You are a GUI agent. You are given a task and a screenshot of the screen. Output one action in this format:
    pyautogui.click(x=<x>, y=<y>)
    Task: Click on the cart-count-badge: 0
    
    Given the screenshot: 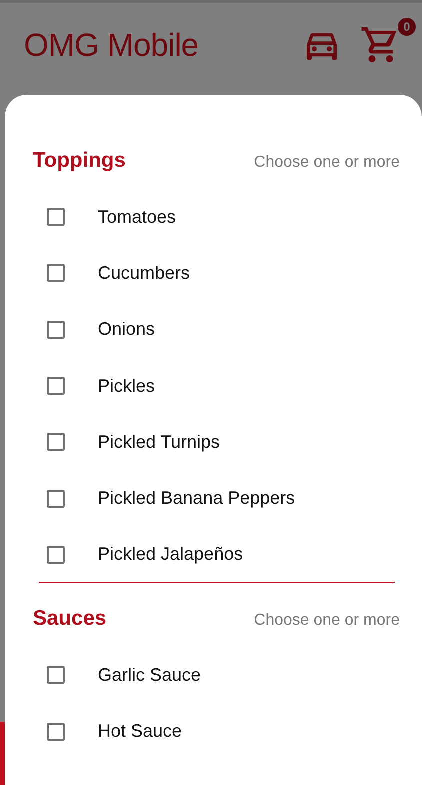 What is the action you would take?
    pyautogui.click(x=407, y=27)
    